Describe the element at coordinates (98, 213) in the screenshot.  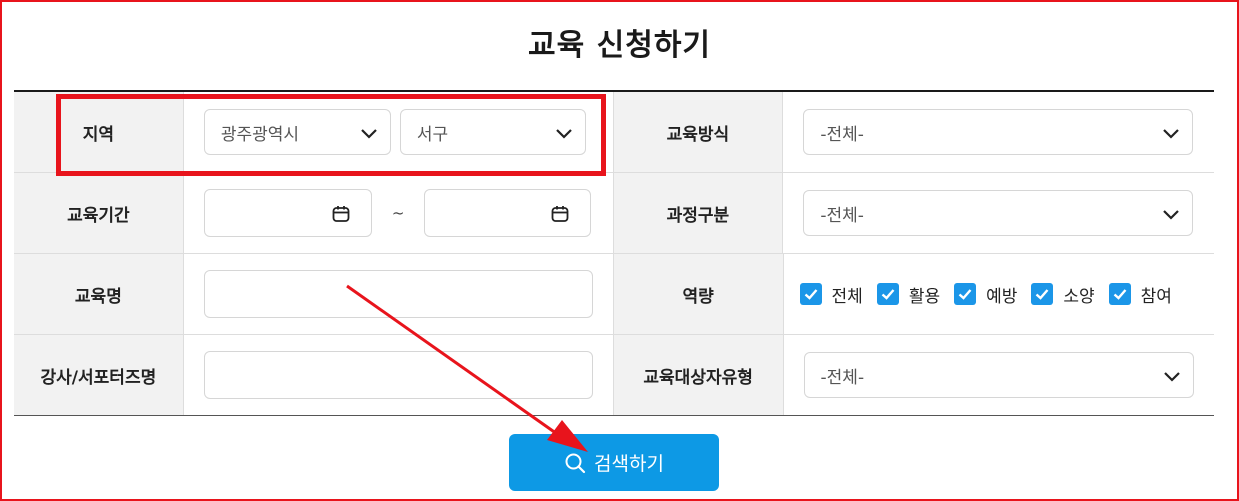
I see `period-label: 교육기간` at that location.